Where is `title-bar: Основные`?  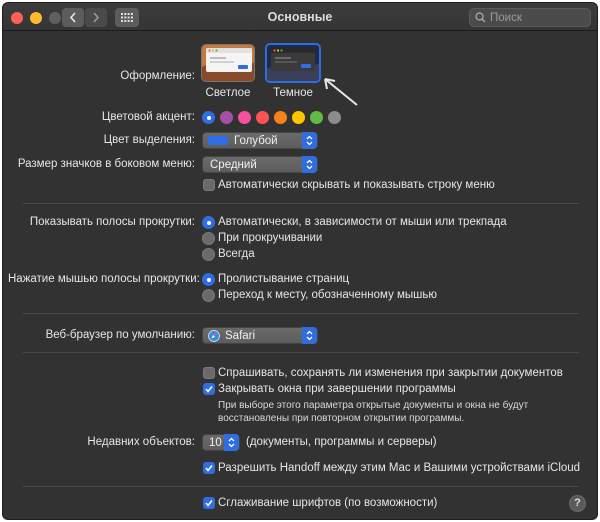
title-bar: Основные is located at coordinates (300, 17).